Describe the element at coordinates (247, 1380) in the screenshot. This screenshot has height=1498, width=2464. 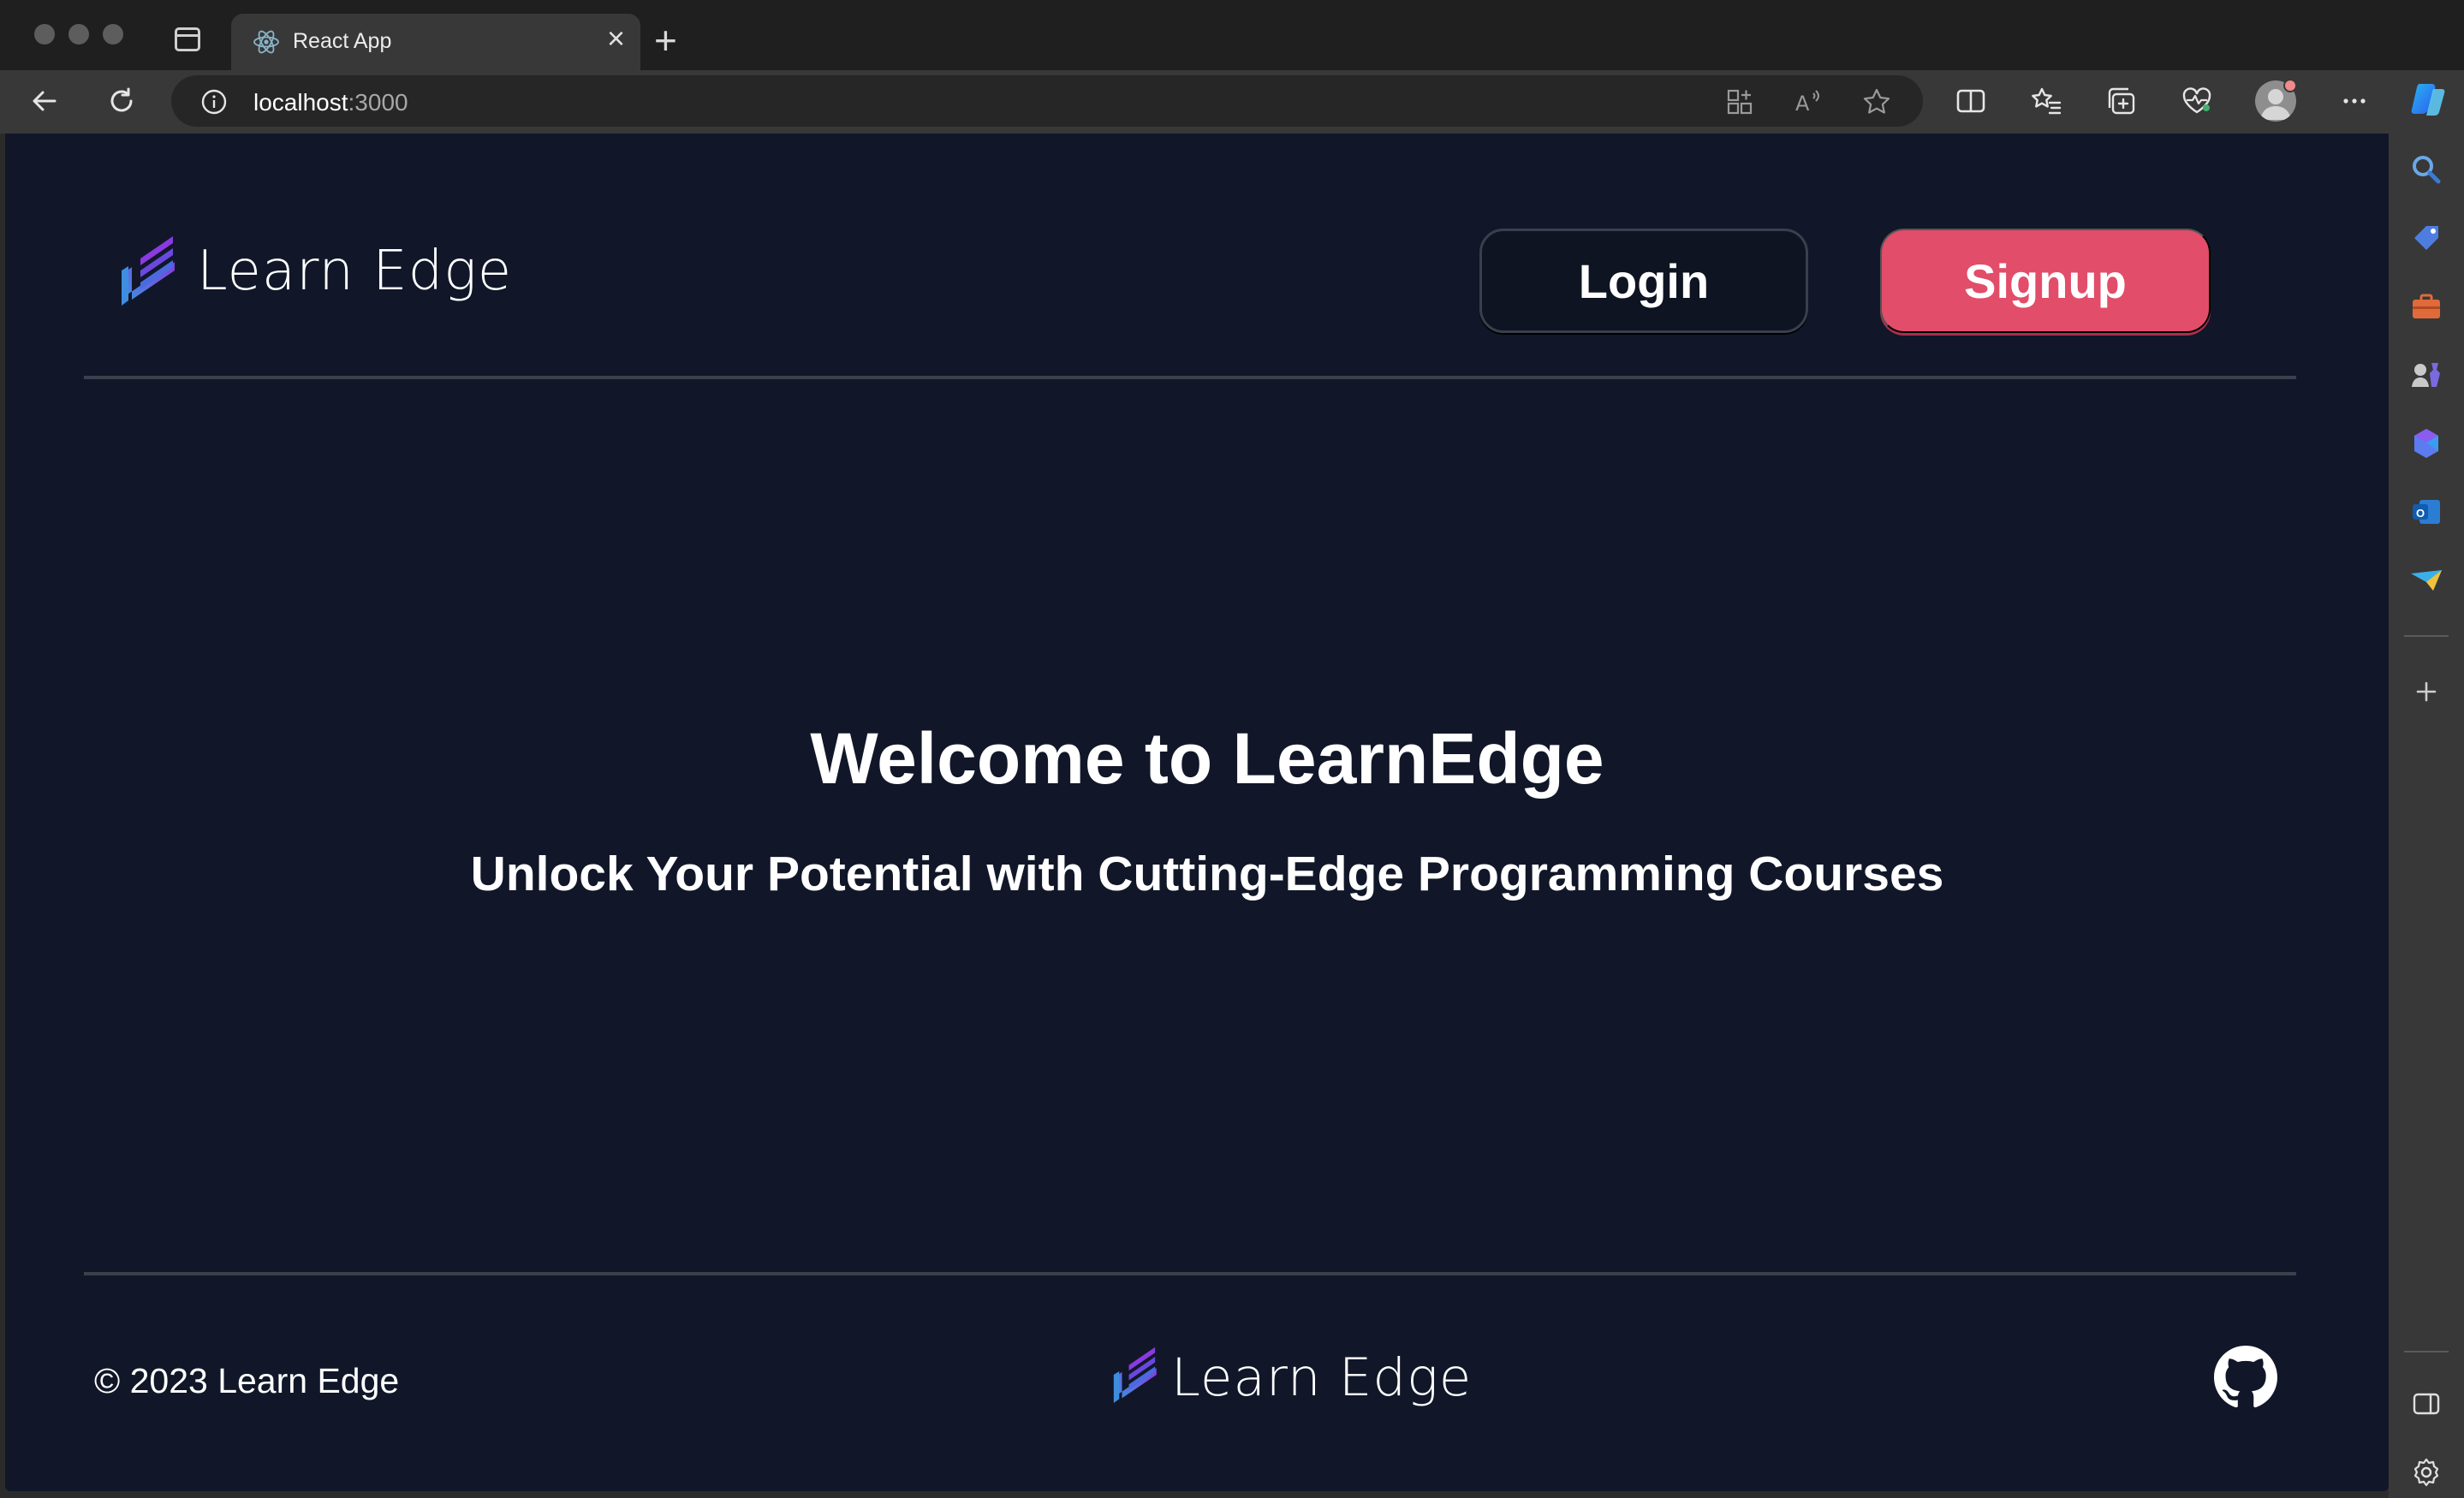
I see `copyright-text: © 2023 Learn Edge` at that location.